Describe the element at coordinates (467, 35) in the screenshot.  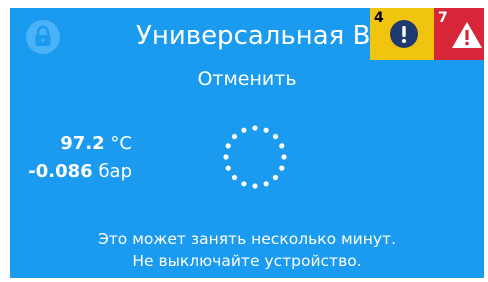
I see `warning-triangle-icon` at that location.